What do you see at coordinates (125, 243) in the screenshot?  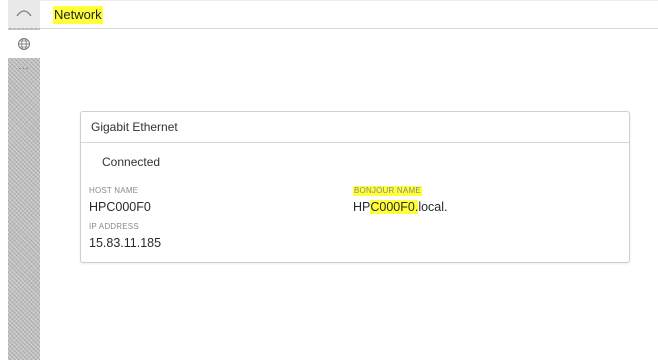 I see `ip-address-value: 15.83.11.185` at bounding box center [125, 243].